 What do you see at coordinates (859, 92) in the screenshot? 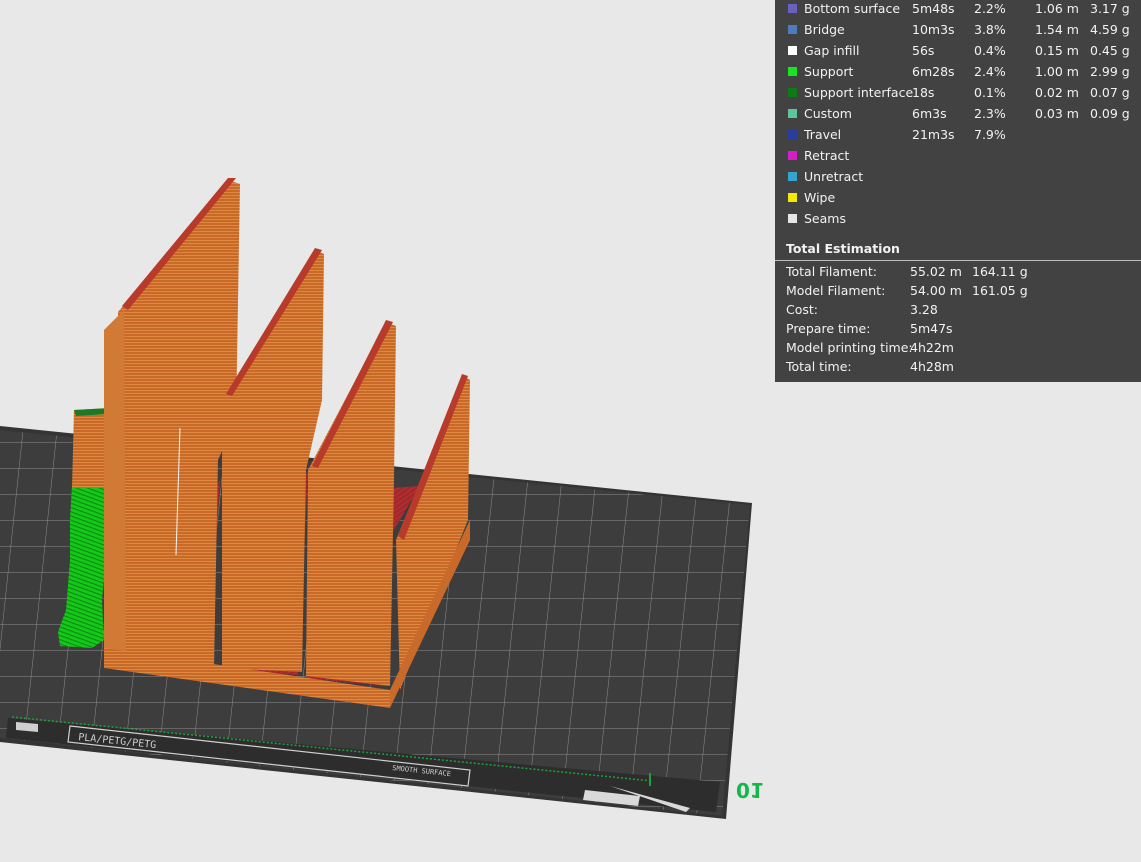
I see `feature-name: Support interface` at bounding box center [859, 92].